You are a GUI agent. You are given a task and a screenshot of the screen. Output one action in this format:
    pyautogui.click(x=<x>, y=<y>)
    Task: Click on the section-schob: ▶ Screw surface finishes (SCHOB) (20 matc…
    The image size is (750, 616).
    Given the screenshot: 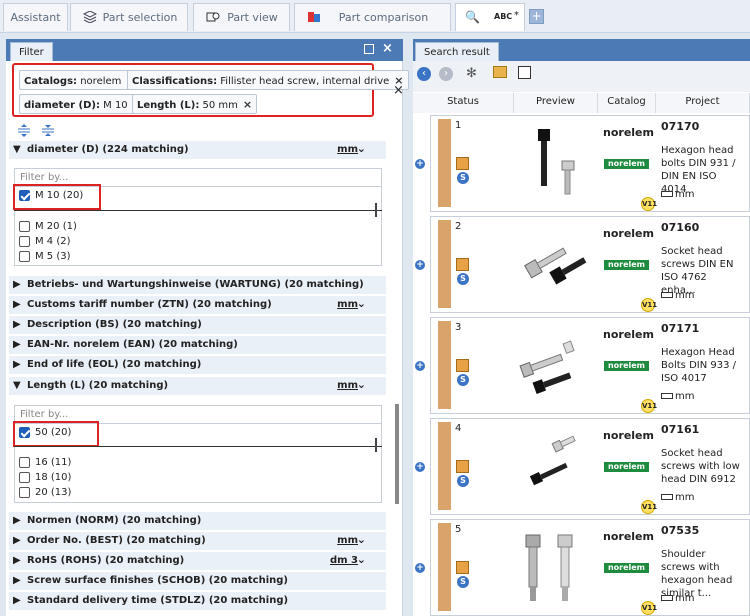 What is the action you would take?
    pyautogui.click(x=197, y=581)
    